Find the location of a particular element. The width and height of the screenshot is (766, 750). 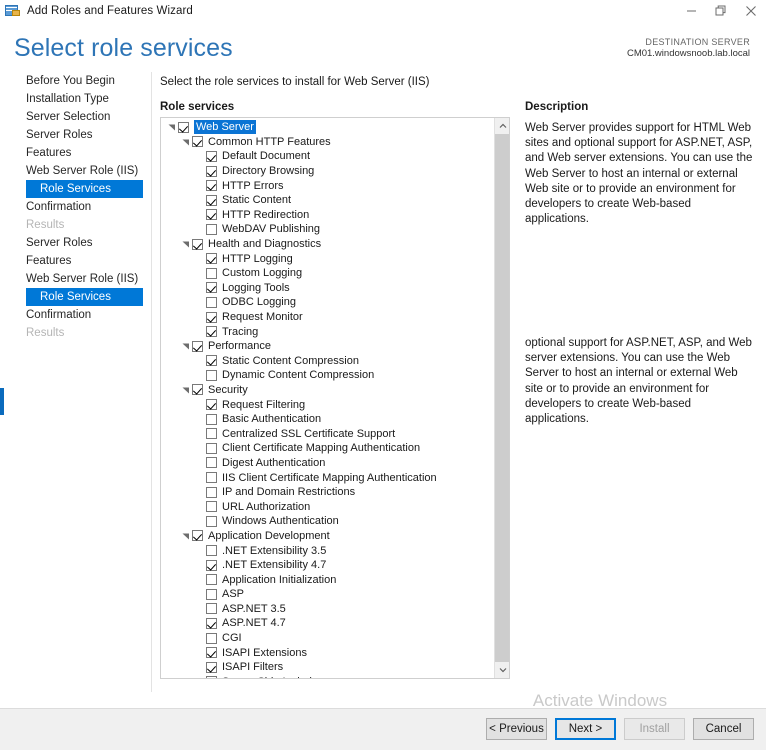

tree-row-health-and-diagnostics: Health and Diagnostics is located at coordinates (328, 244).